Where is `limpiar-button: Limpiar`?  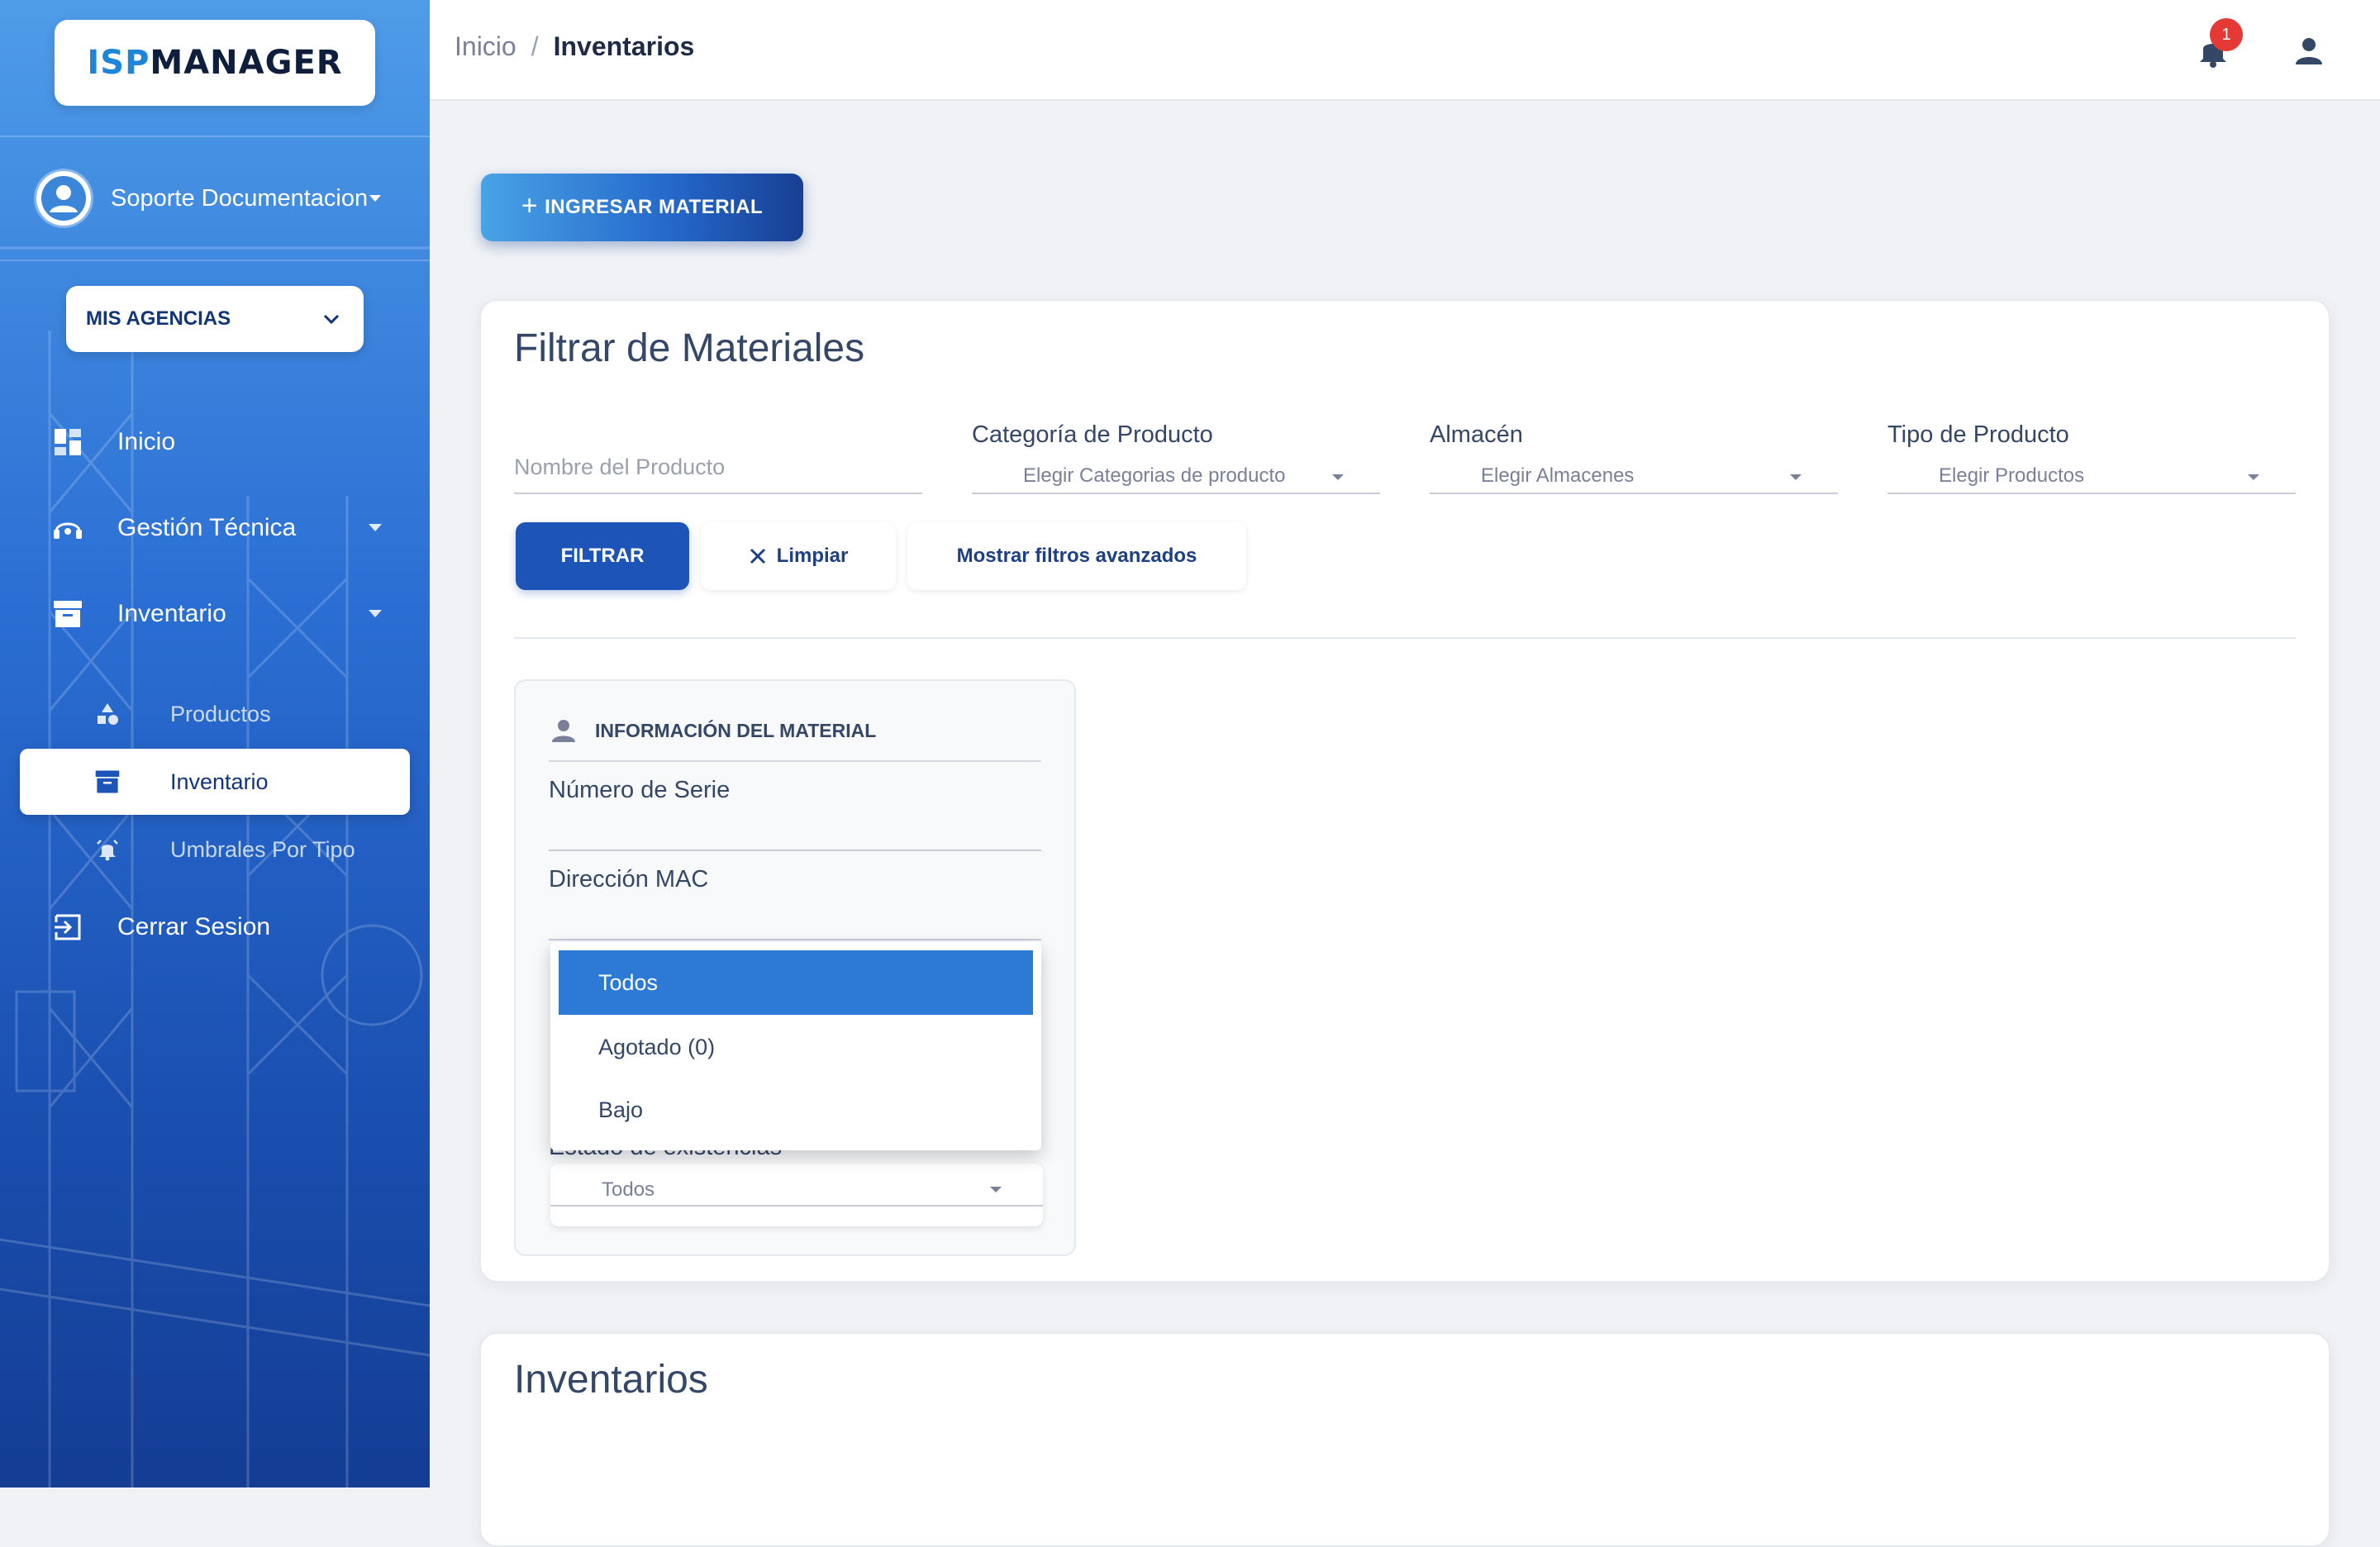 limpiar-button: Limpiar is located at coordinates (798, 556).